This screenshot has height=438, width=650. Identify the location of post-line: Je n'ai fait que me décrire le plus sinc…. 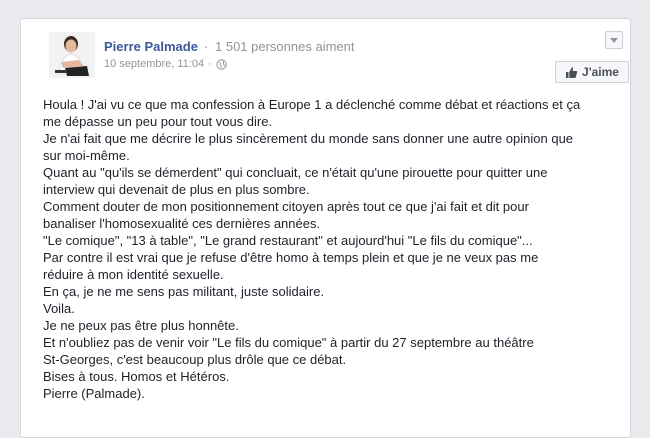
(308, 138).